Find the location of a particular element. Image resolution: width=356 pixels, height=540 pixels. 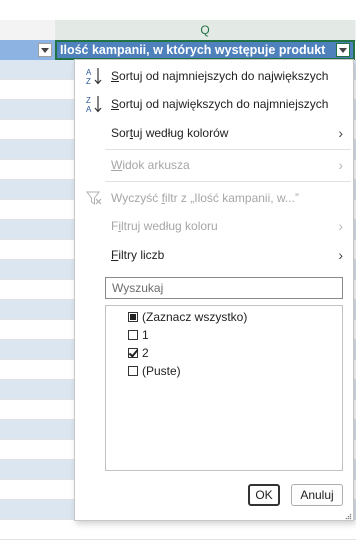

resize-grip-icon is located at coordinates (348, 516).